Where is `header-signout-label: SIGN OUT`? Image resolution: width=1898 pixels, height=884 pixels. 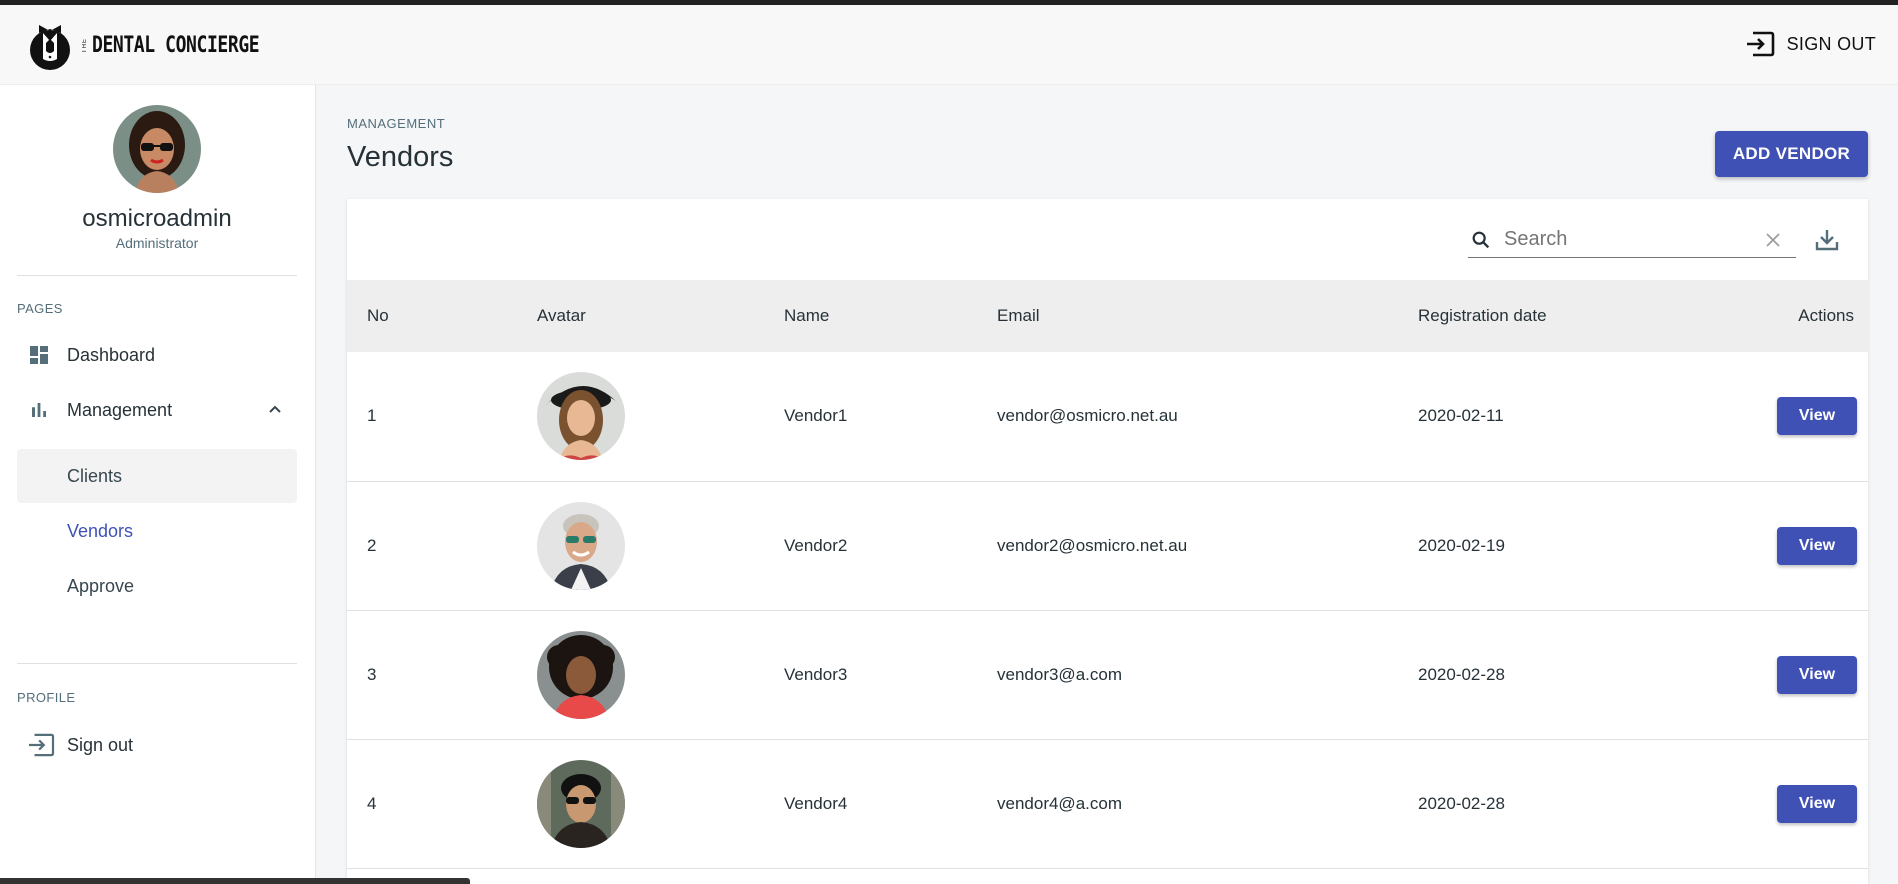 header-signout-label: SIGN OUT is located at coordinates (1831, 43).